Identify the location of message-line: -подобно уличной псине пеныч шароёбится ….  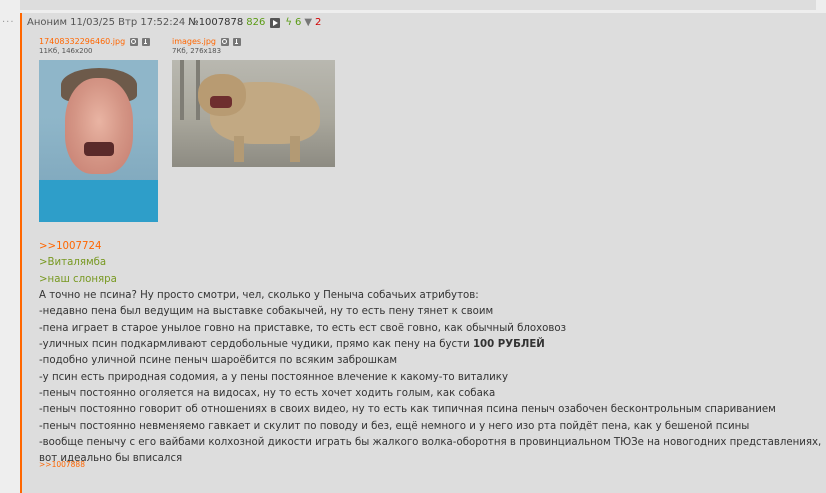
(218, 361).